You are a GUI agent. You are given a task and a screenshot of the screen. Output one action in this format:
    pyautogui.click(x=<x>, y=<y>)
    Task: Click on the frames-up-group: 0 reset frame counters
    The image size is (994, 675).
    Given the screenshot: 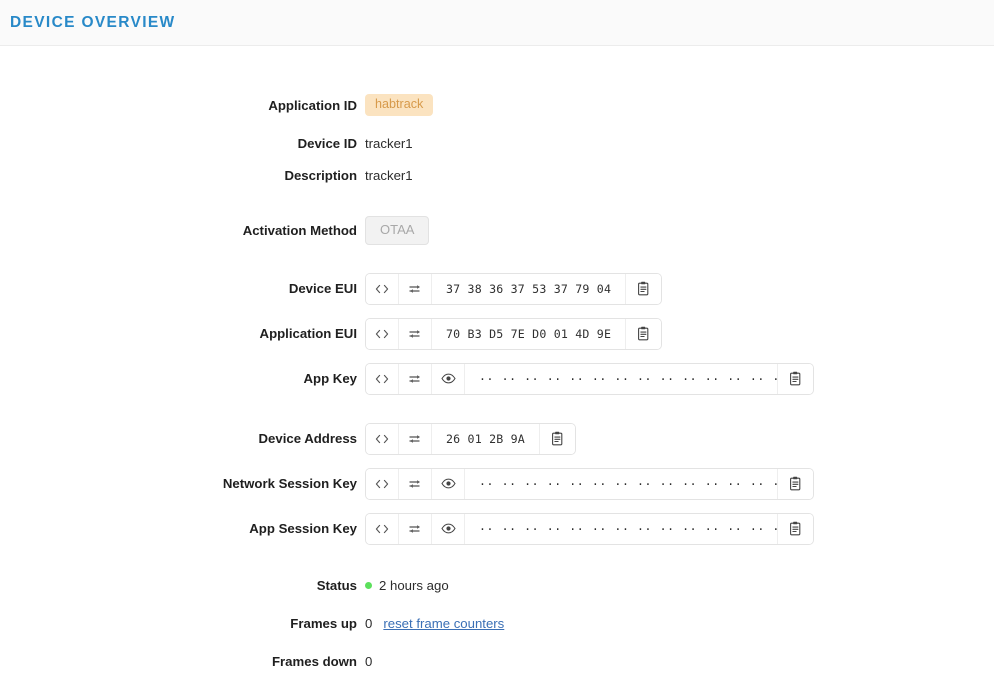 What is the action you would take?
    pyautogui.click(x=434, y=623)
    